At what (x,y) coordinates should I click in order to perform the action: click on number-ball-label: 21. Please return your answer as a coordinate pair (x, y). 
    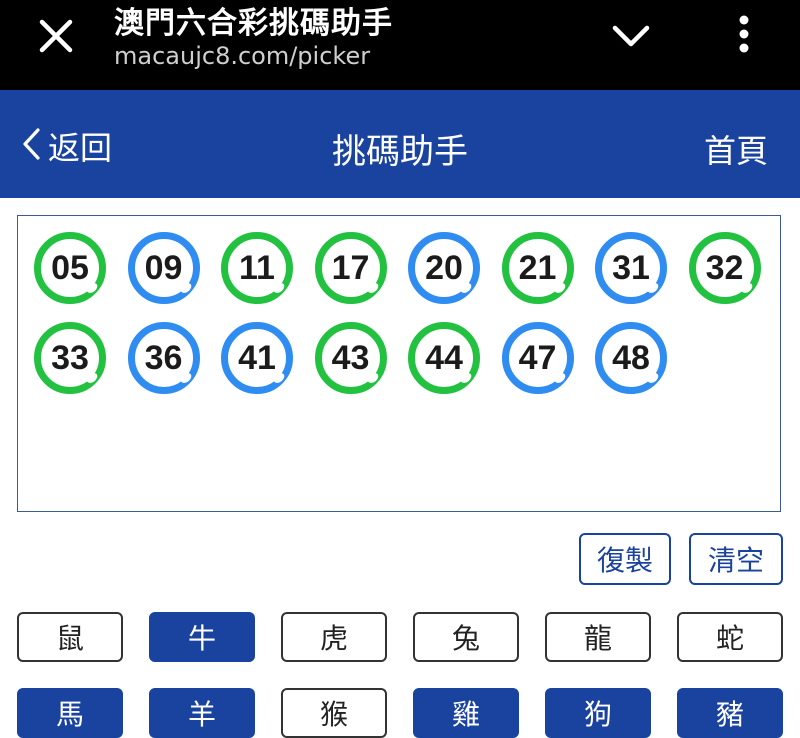
    Looking at the image, I should click on (537, 267).